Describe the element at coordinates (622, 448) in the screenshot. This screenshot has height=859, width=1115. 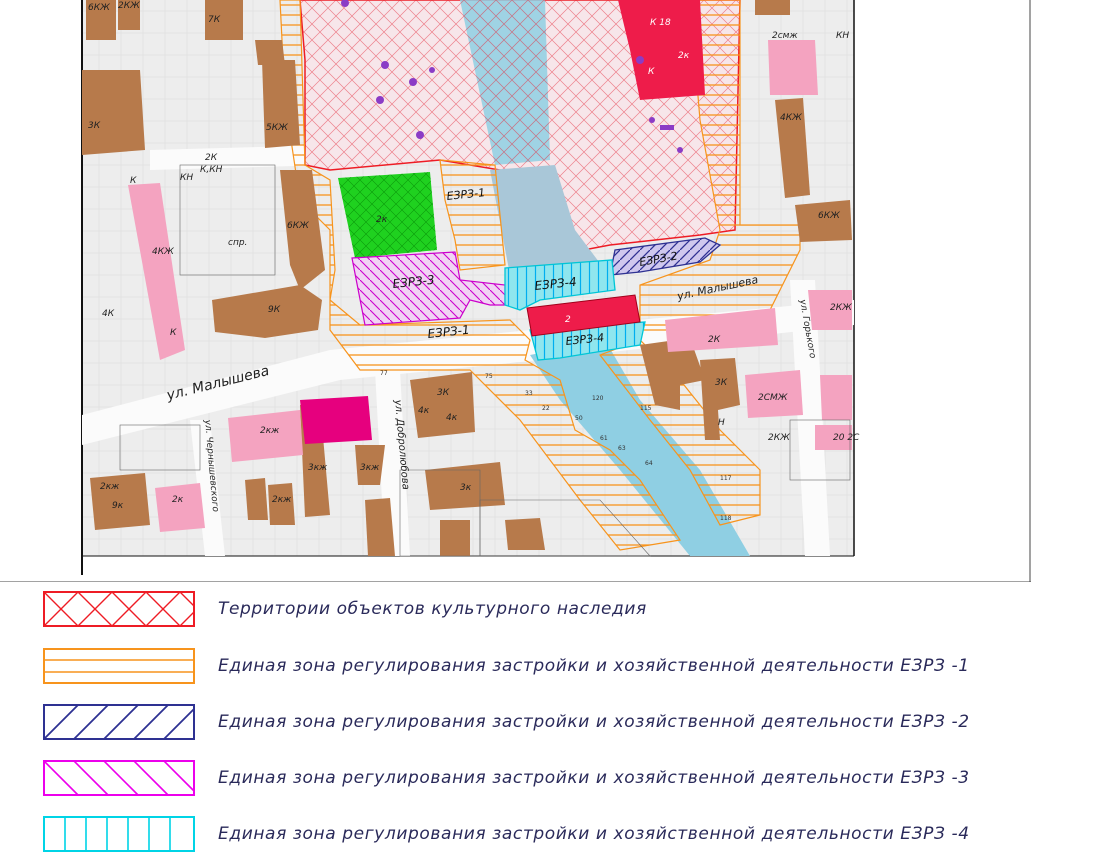
I see `svg-text: 63` at that location.